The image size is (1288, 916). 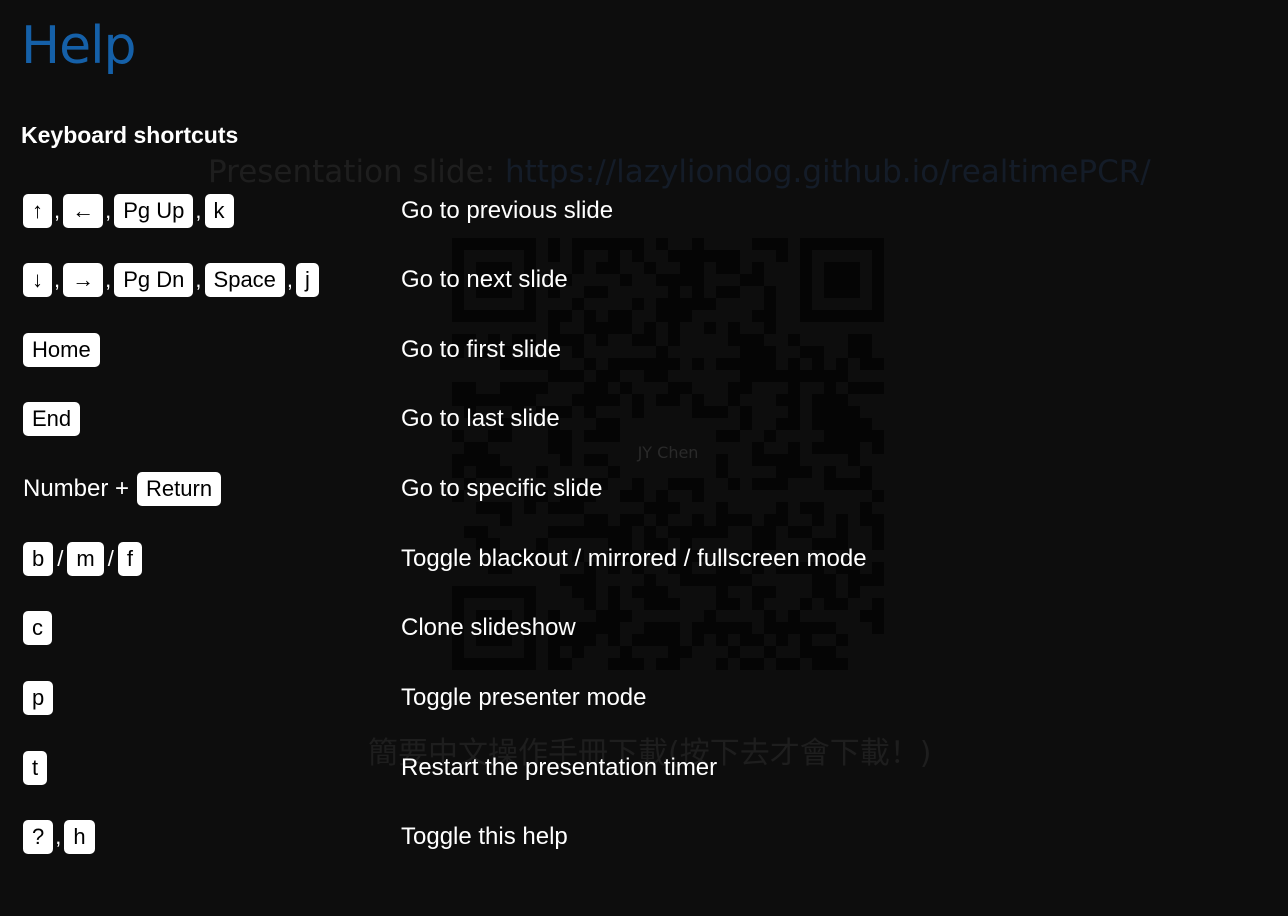 I want to click on key-c: c, so click(x=37, y=628).